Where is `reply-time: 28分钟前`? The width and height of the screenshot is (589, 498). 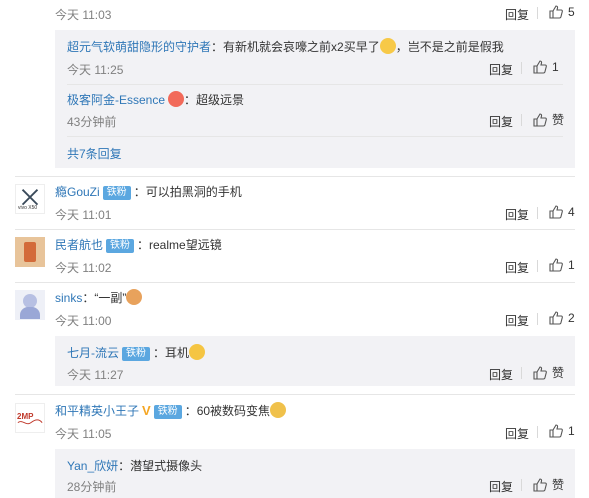 reply-time: 28分钟前 is located at coordinates (92, 487).